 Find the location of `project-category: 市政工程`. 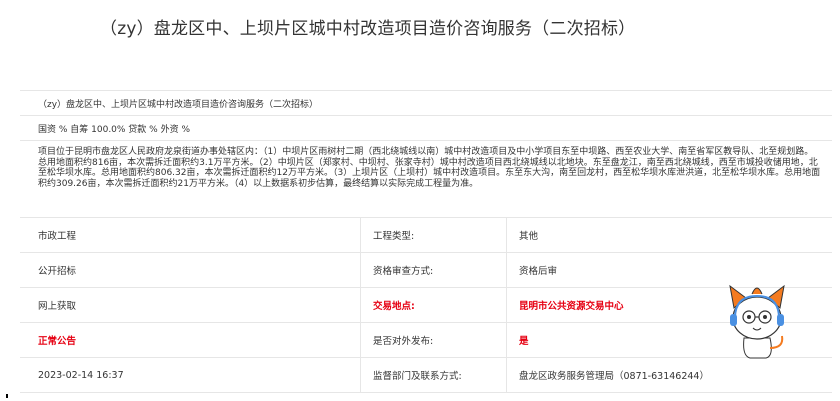

project-category: 市政工程 is located at coordinates (57, 236).